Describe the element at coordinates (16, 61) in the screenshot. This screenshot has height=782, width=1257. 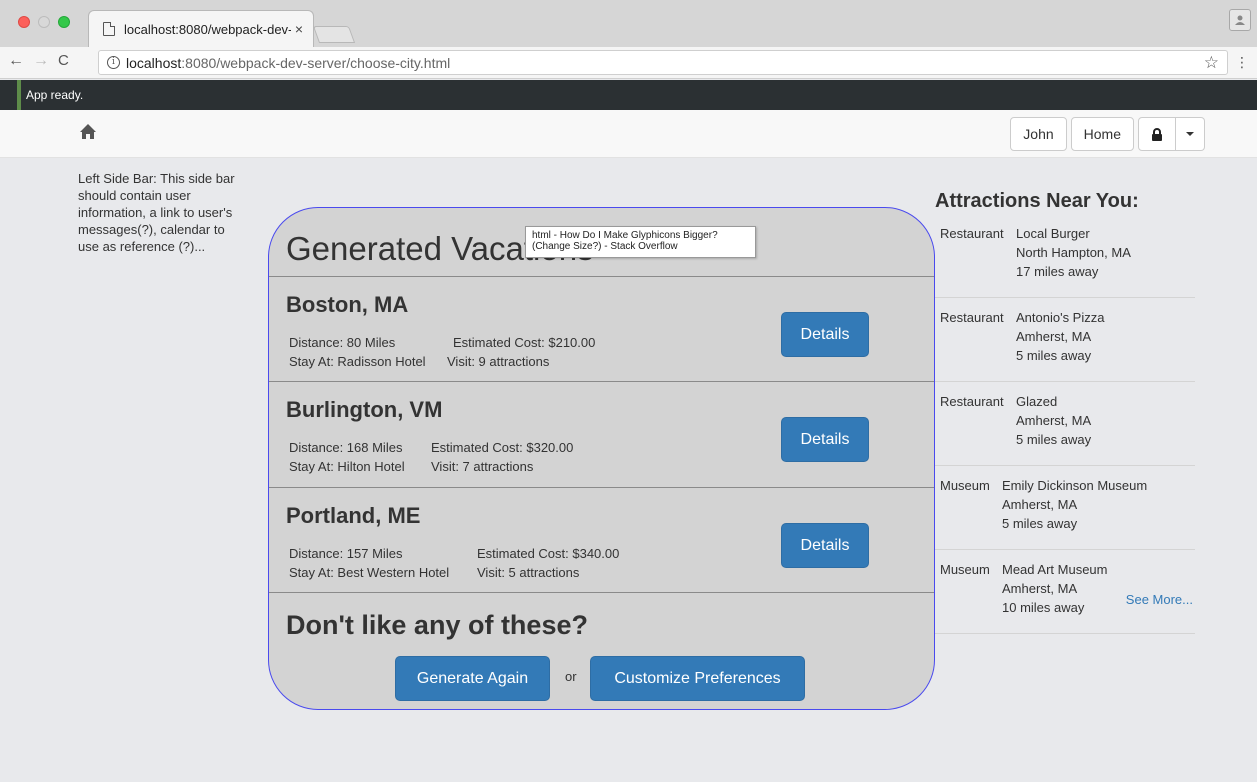
I see `back-icon: ←` at that location.